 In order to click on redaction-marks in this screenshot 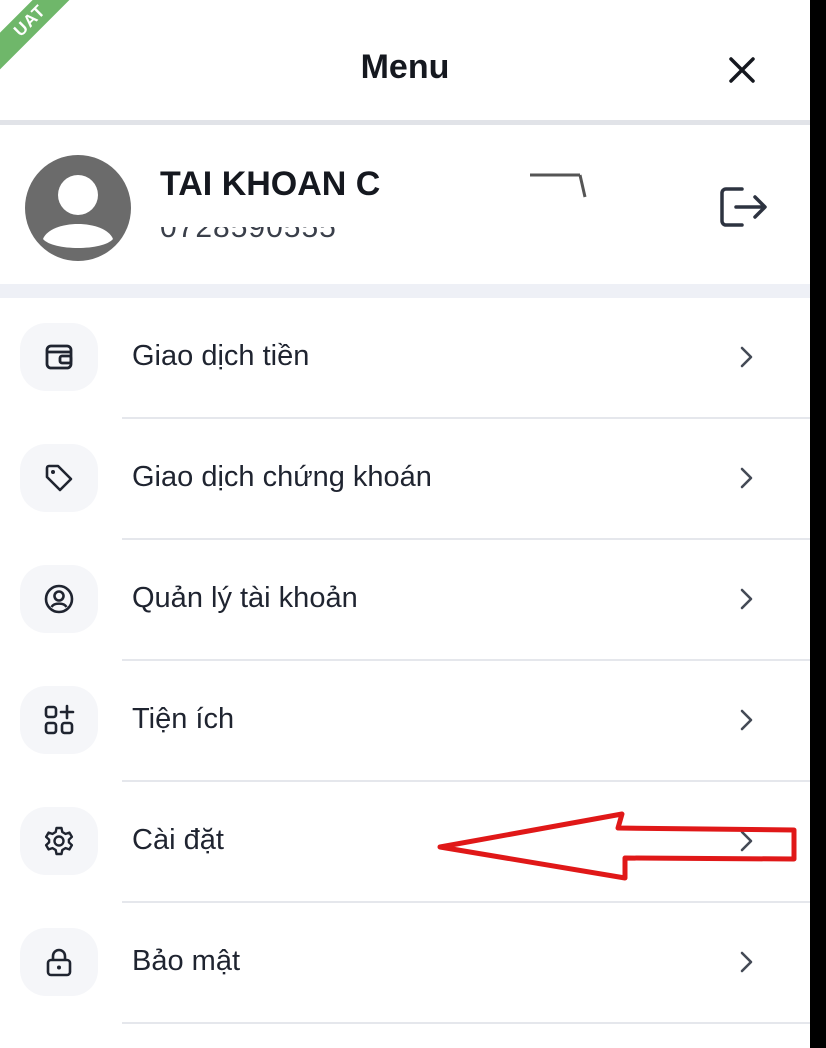, I will do `click(558, 185)`.